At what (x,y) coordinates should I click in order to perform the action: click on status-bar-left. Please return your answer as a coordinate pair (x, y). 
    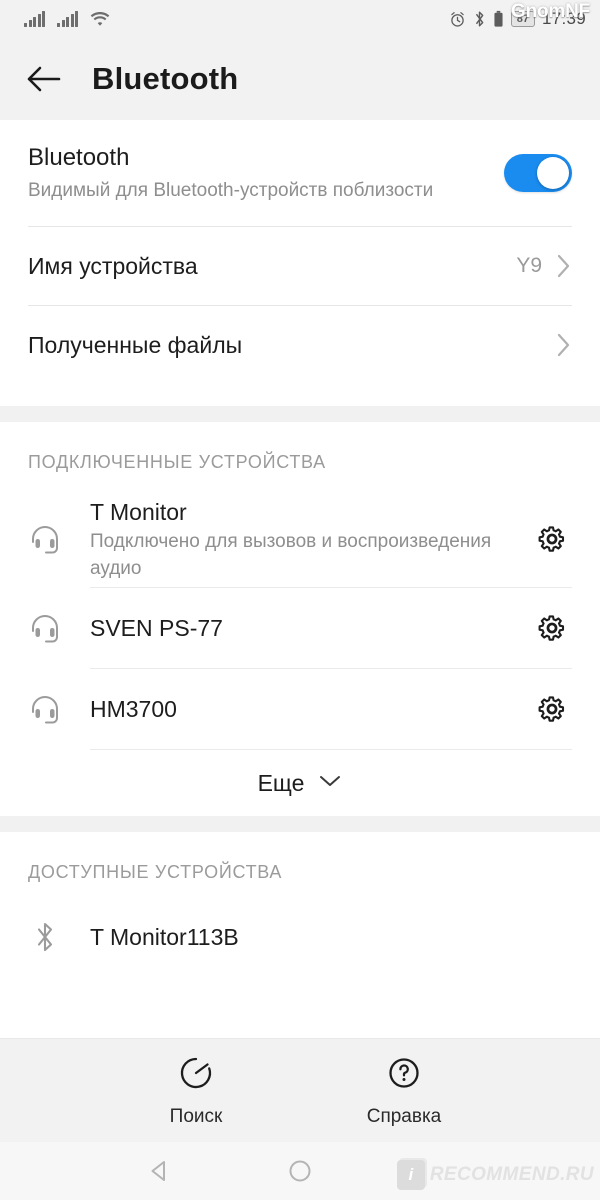
    Looking at the image, I should click on (62, 19).